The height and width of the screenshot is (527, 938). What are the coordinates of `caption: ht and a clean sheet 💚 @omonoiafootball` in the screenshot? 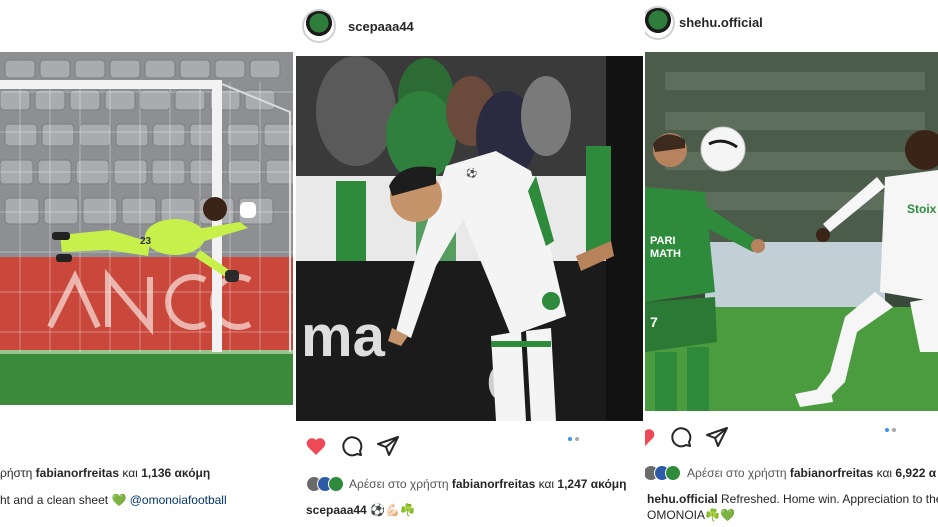 It's located at (113, 500).